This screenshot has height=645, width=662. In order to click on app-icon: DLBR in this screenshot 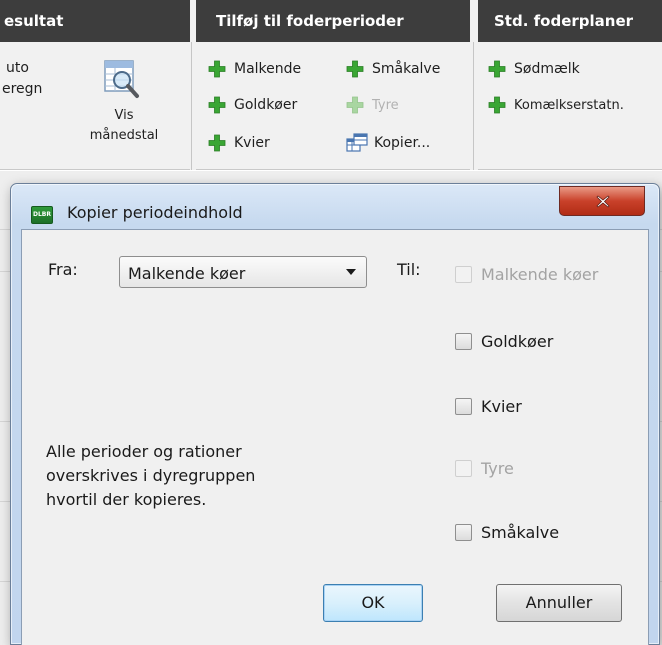, I will do `click(42, 215)`.